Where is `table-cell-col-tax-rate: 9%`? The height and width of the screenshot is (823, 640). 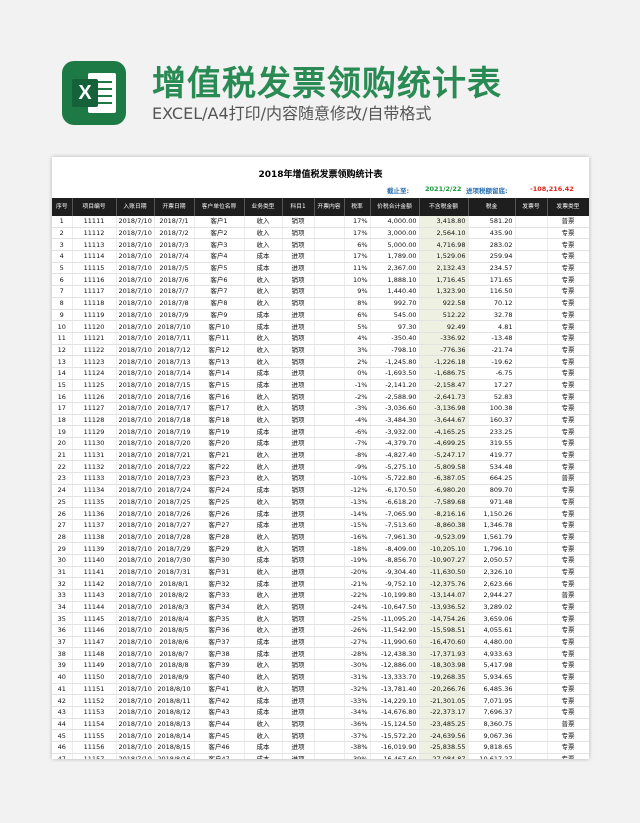
table-cell-col-tax-rate: 9% is located at coordinates (357, 291).